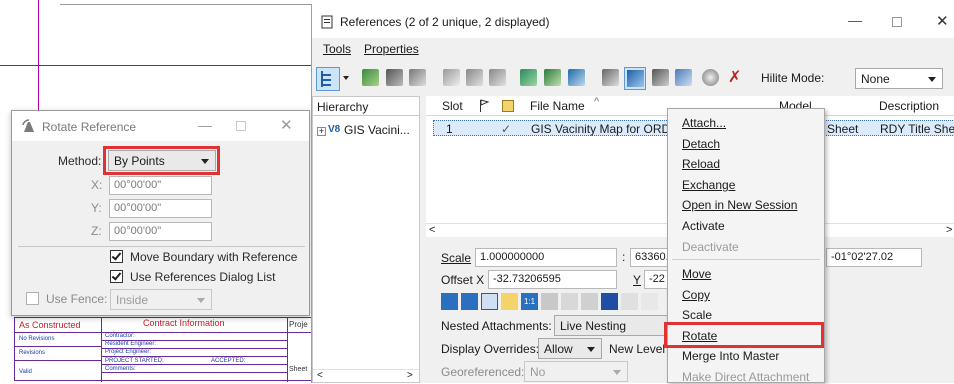  What do you see at coordinates (80, 161) in the screenshot?
I see `method-label: Method:` at bounding box center [80, 161].